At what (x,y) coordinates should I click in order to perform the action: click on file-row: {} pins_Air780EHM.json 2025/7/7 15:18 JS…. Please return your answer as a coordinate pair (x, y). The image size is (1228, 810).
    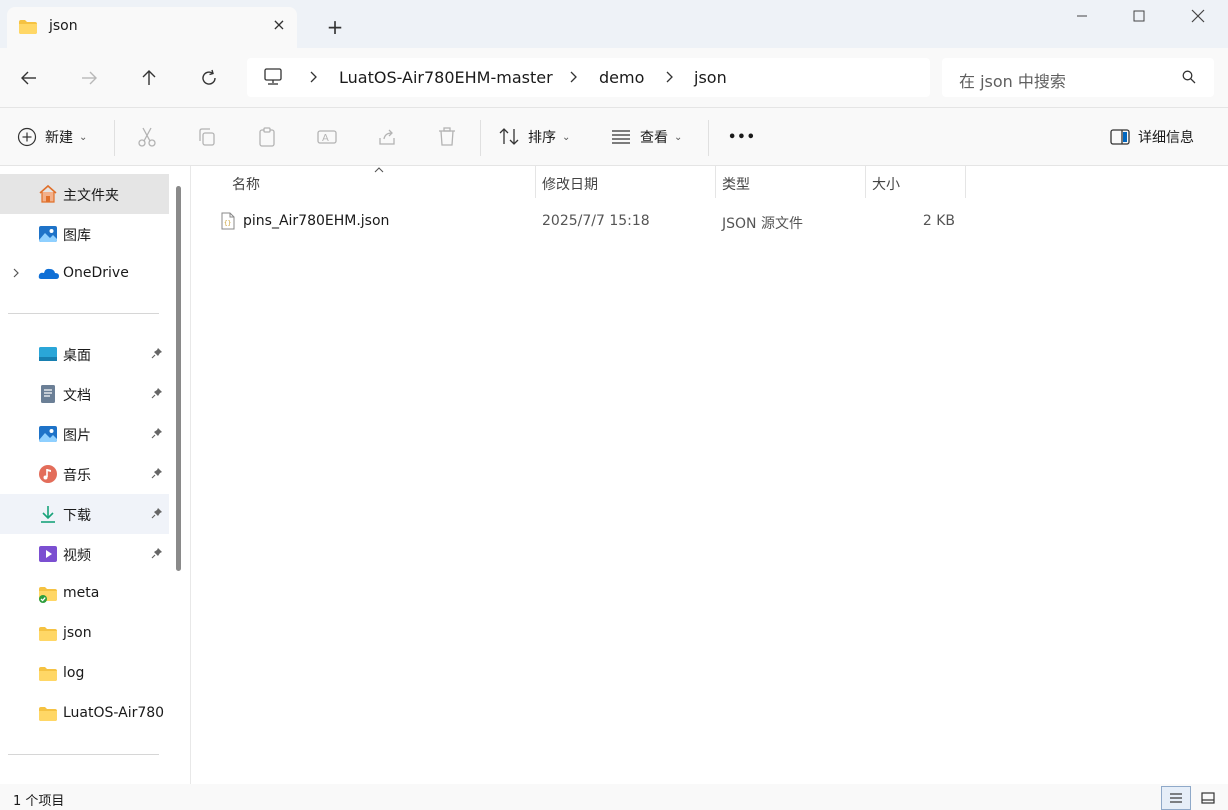
    Looking at the image, I should click on (578, 222).